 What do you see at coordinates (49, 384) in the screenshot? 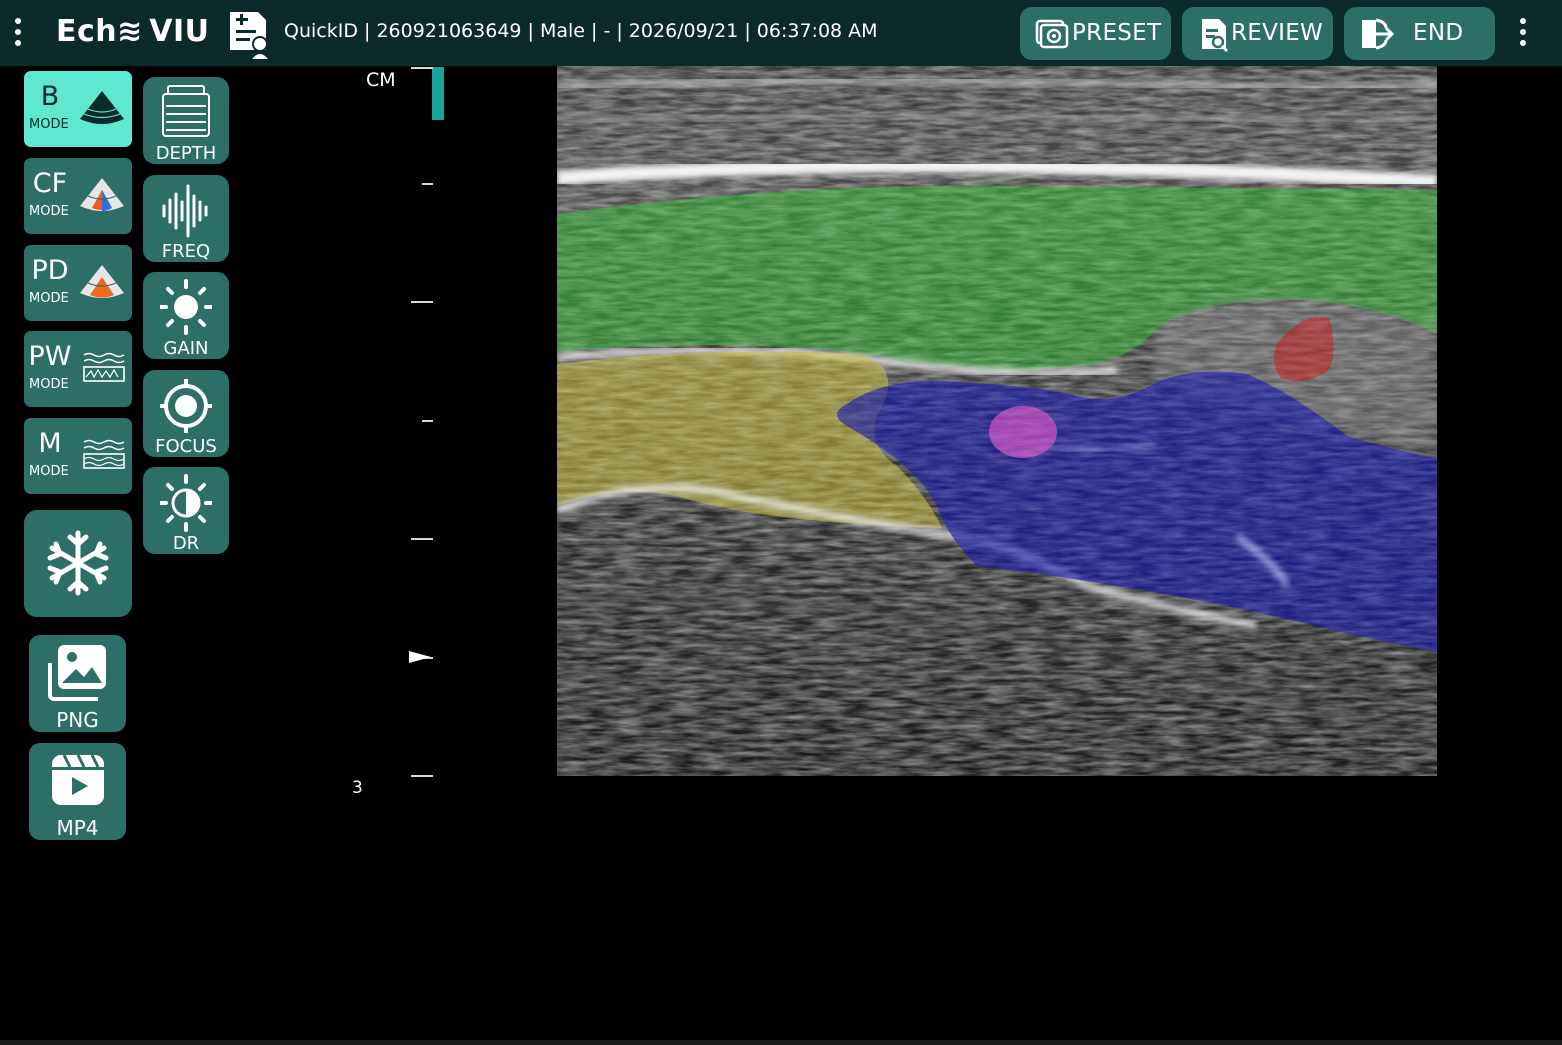
I see `pw-mode-sublabel: MODE` at bounding box center [49, 384].